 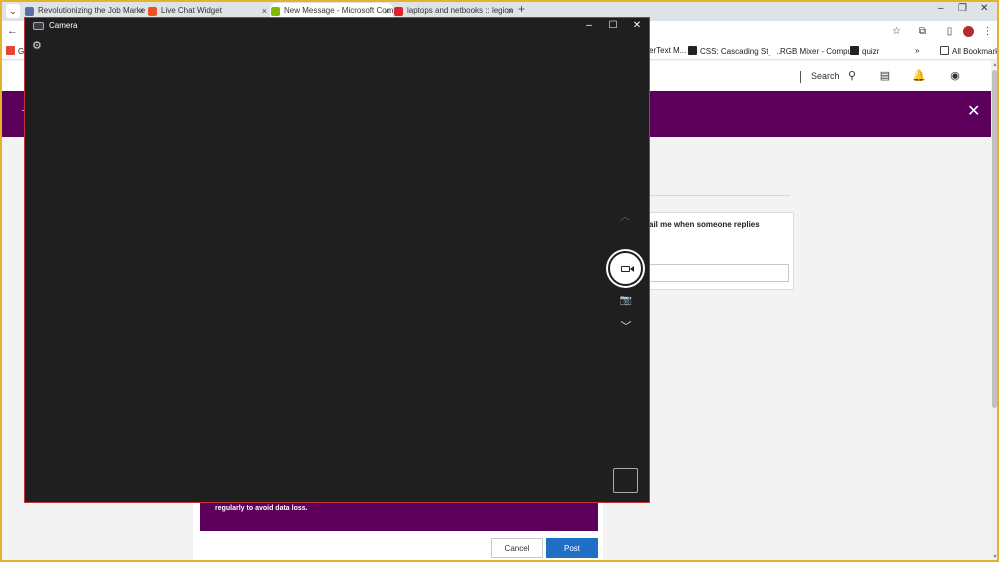 What do you see at coordinates (719, 195) in the screenshot?
I see `divider` at bounding box center [719, 195].